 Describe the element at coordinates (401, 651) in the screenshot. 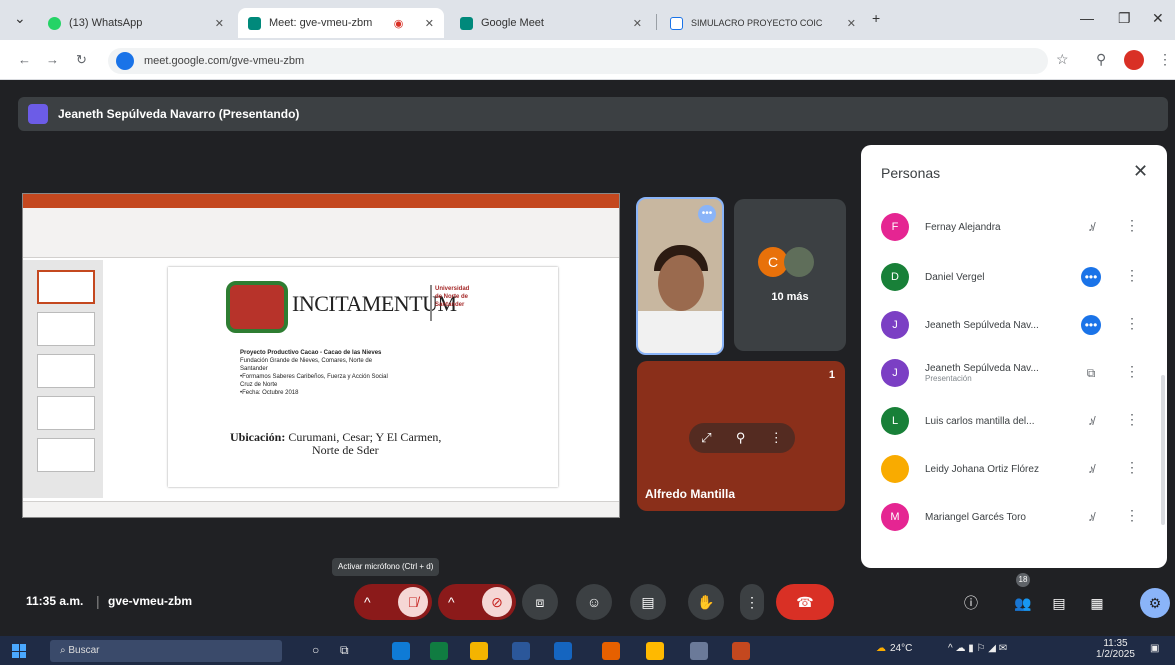

I see `edge-icon` at that location.